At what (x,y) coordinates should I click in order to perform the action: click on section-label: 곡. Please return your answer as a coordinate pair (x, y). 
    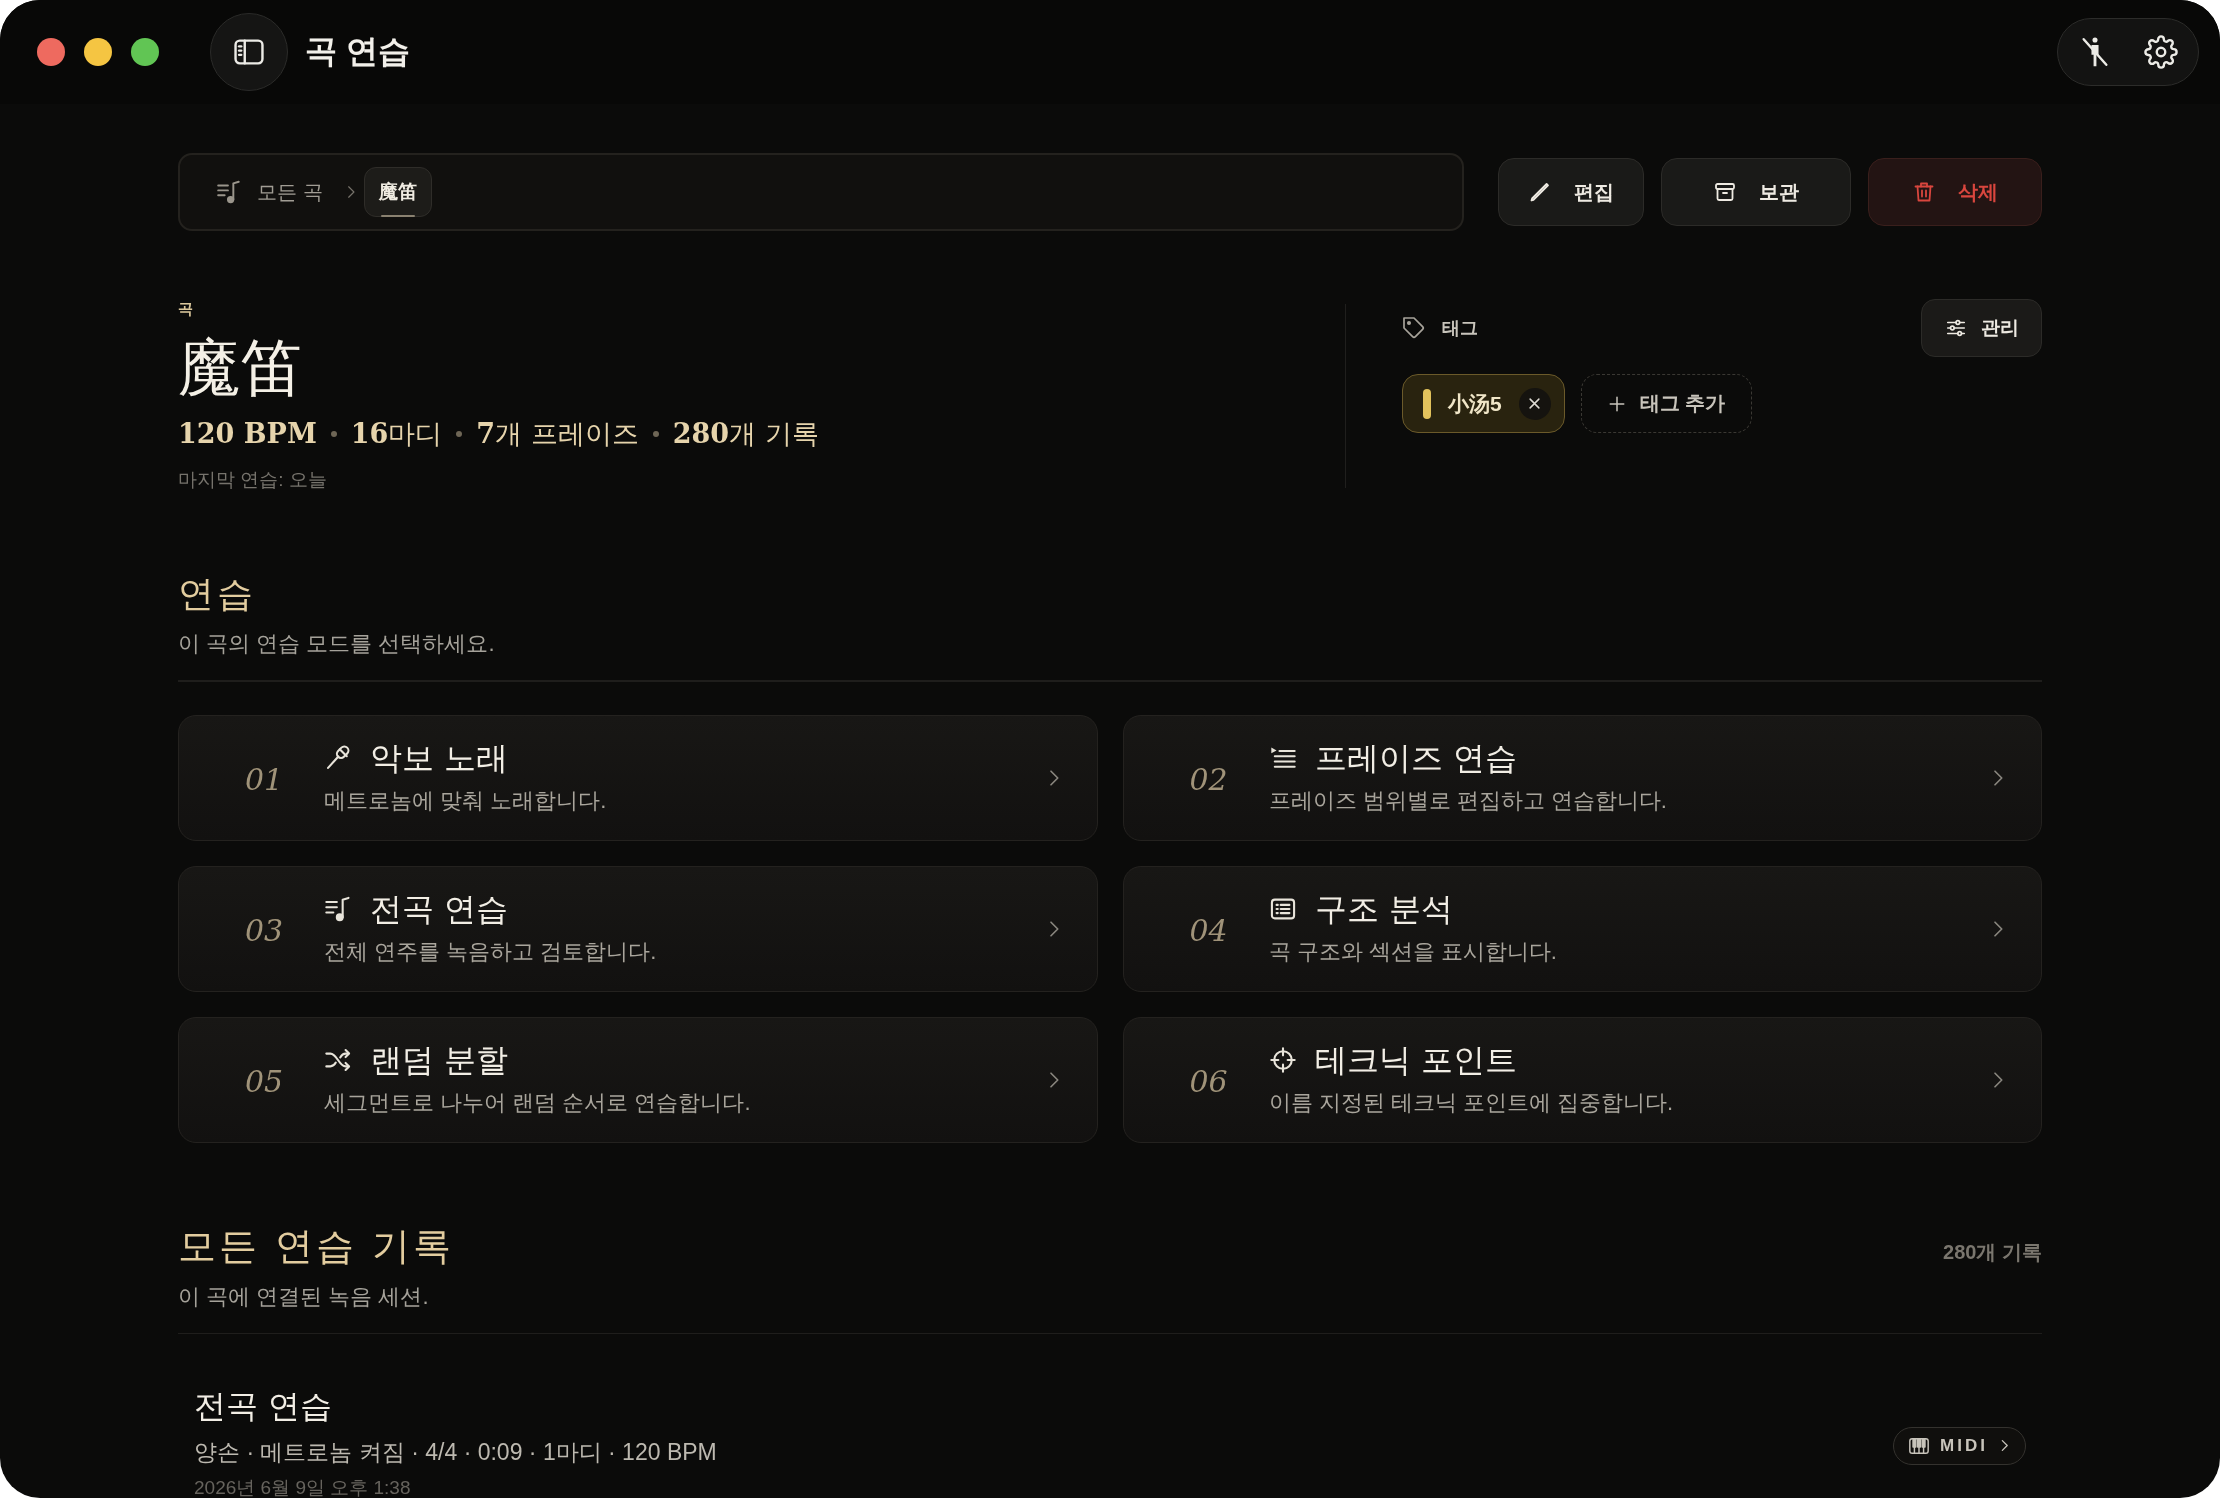
    Looking at the image, I should click on (186, 309).